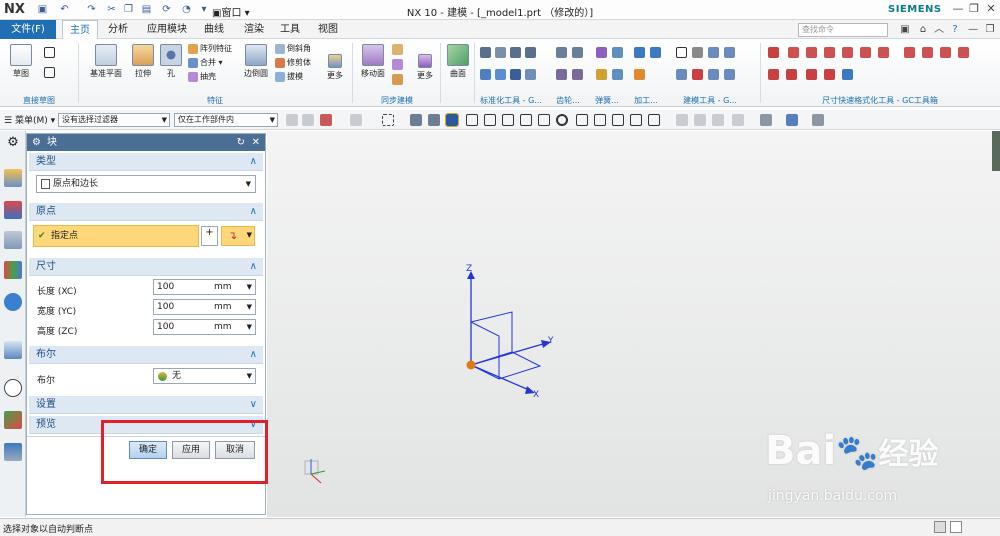  I want to click on minimize-icon: —, so click(958, 9).